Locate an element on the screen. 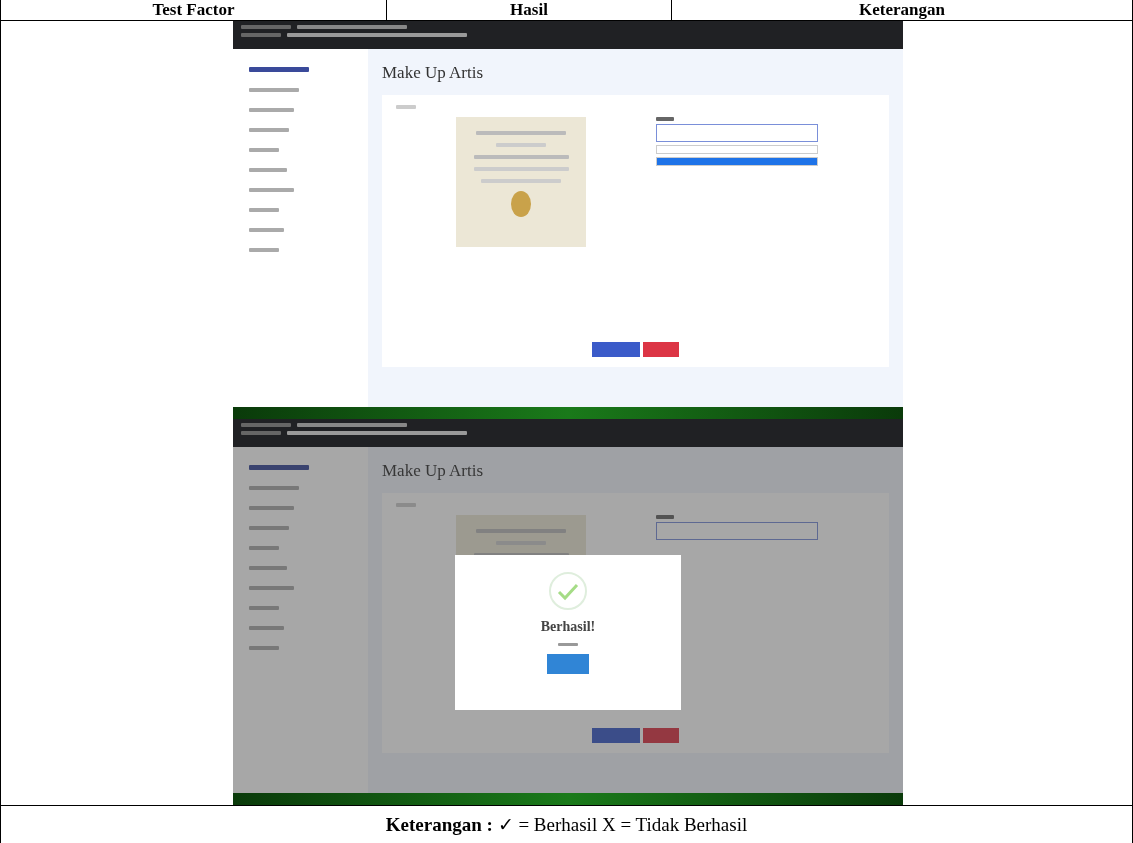  check-circle-icon is located at coordinates (568, 590).